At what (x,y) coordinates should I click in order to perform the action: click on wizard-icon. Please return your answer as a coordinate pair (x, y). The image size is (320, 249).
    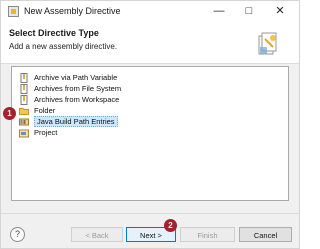
    Looking at the image, I should click on (267, 43).